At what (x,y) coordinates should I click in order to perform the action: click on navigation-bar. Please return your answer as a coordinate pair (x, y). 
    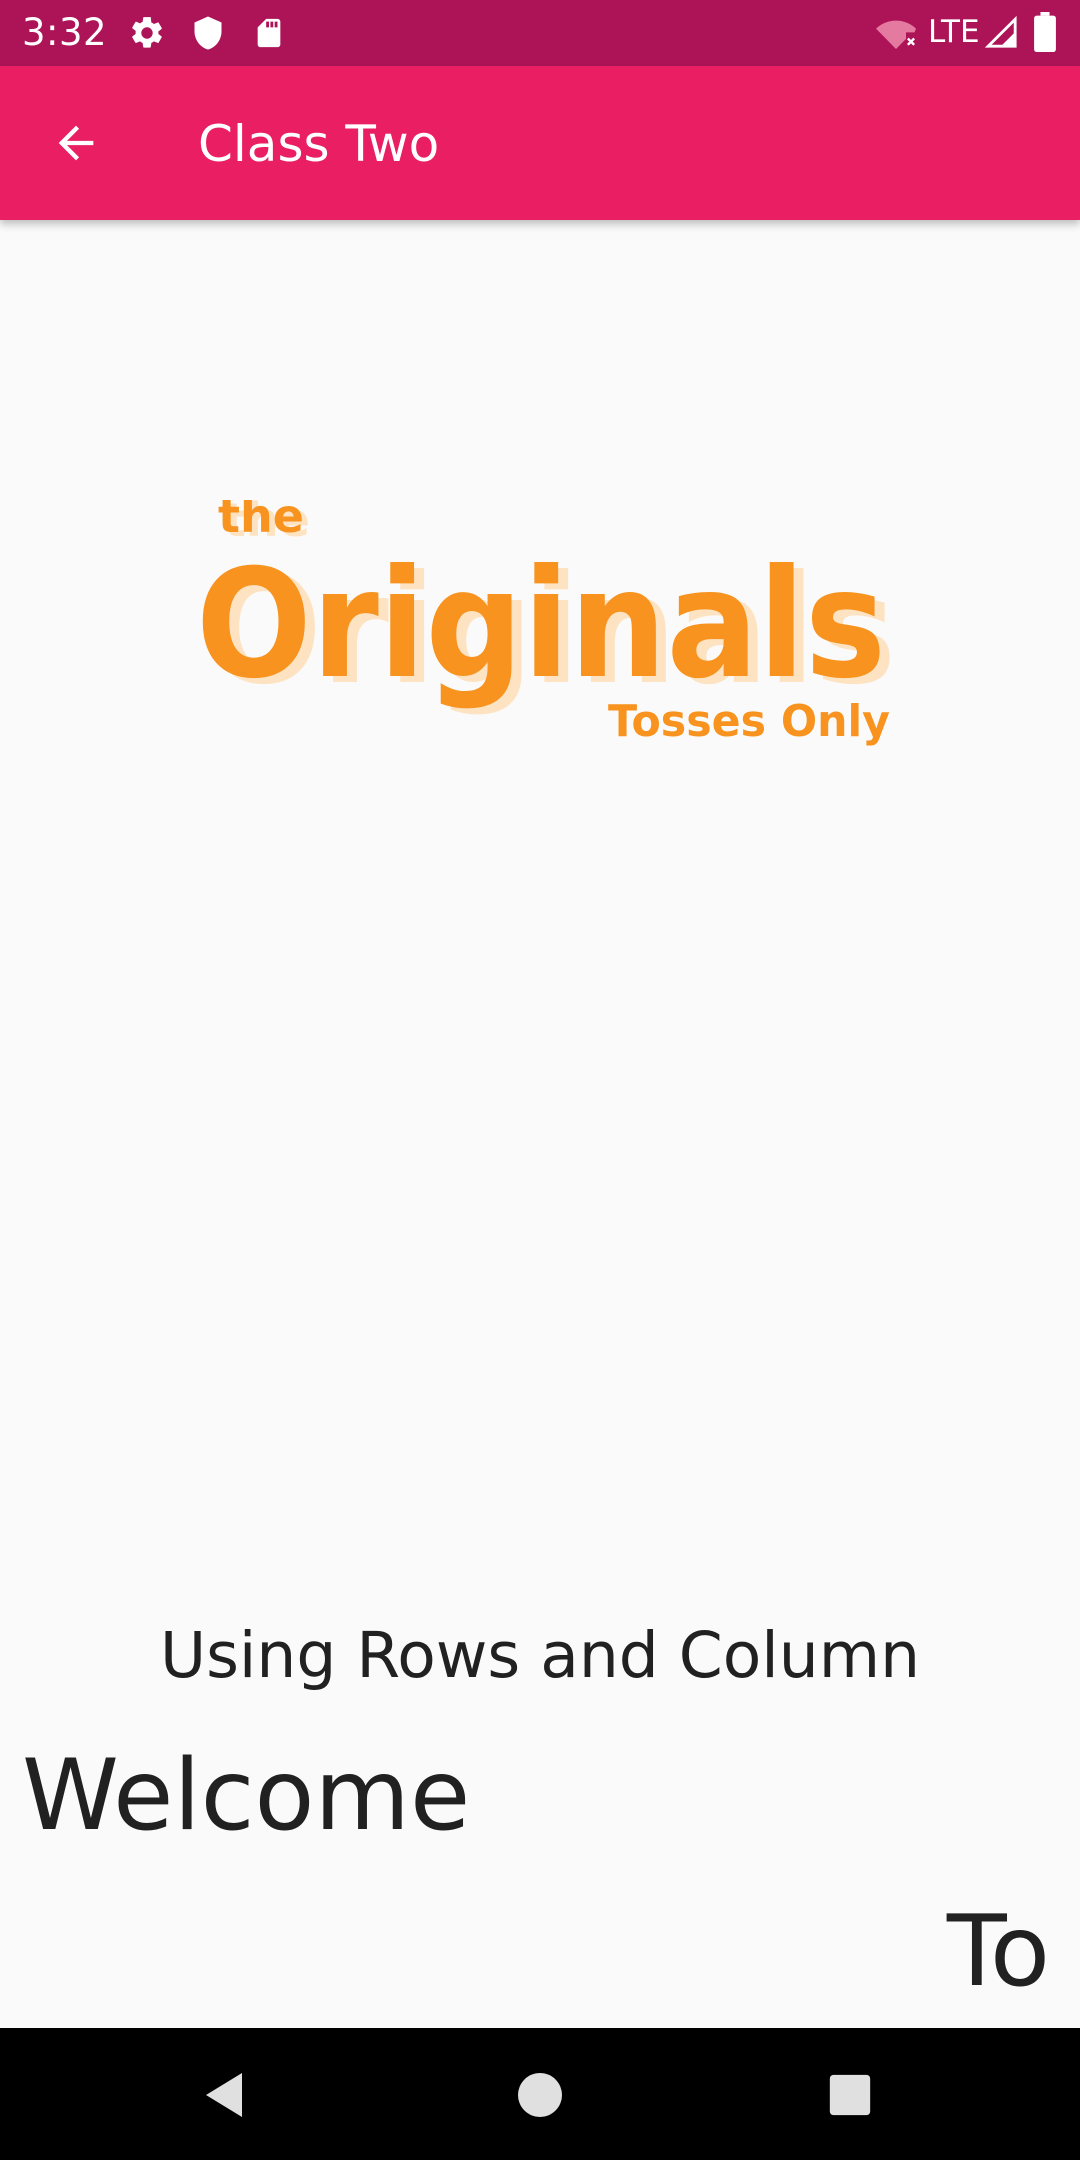
    Looking at the image, I should click on (540, 2094).